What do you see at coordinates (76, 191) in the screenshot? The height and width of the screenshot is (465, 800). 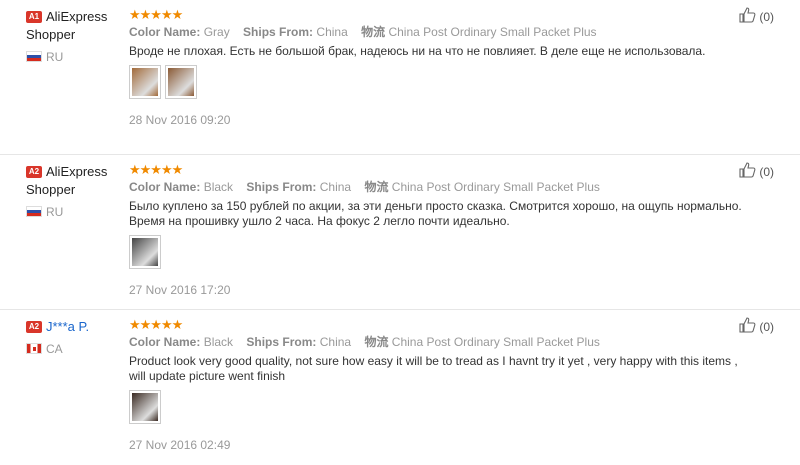 I see `reviewer-info: A2 AliExpress Shopper RU` at bounding box center [76, 191].